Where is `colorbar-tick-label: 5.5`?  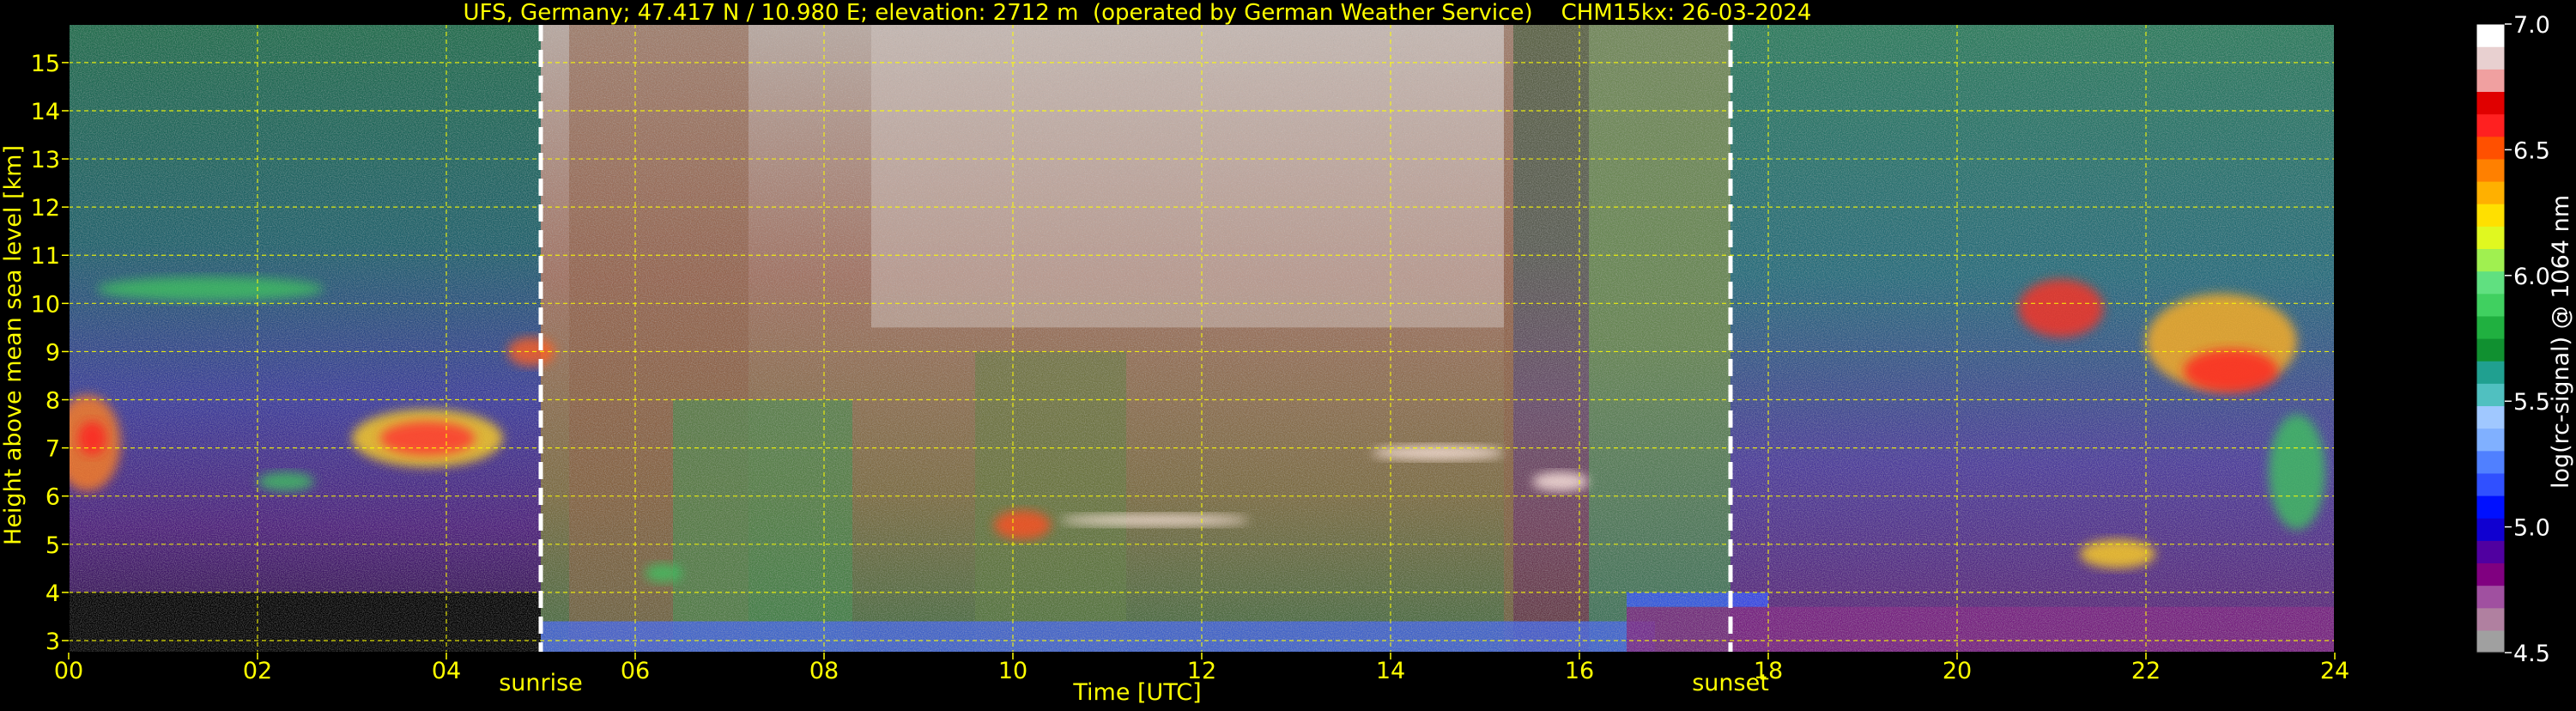
colorbar-tick-label: 5.5 is located at coordinates (2531, 402).